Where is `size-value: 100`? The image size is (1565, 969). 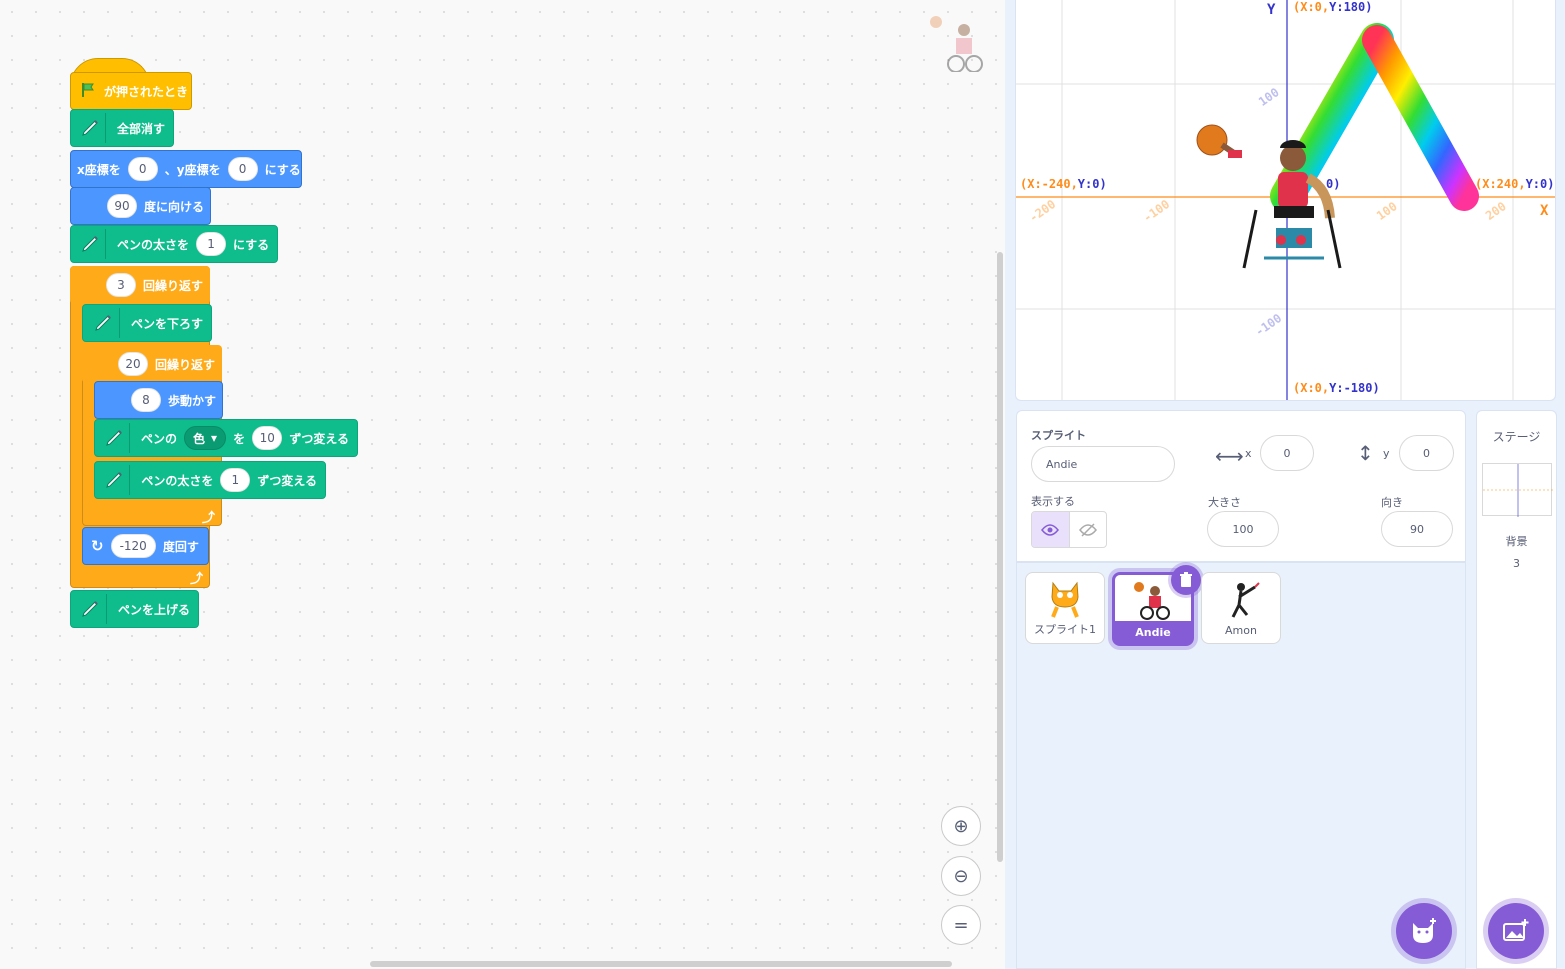
size-value: 100 is located at coordinates (1243, 529).